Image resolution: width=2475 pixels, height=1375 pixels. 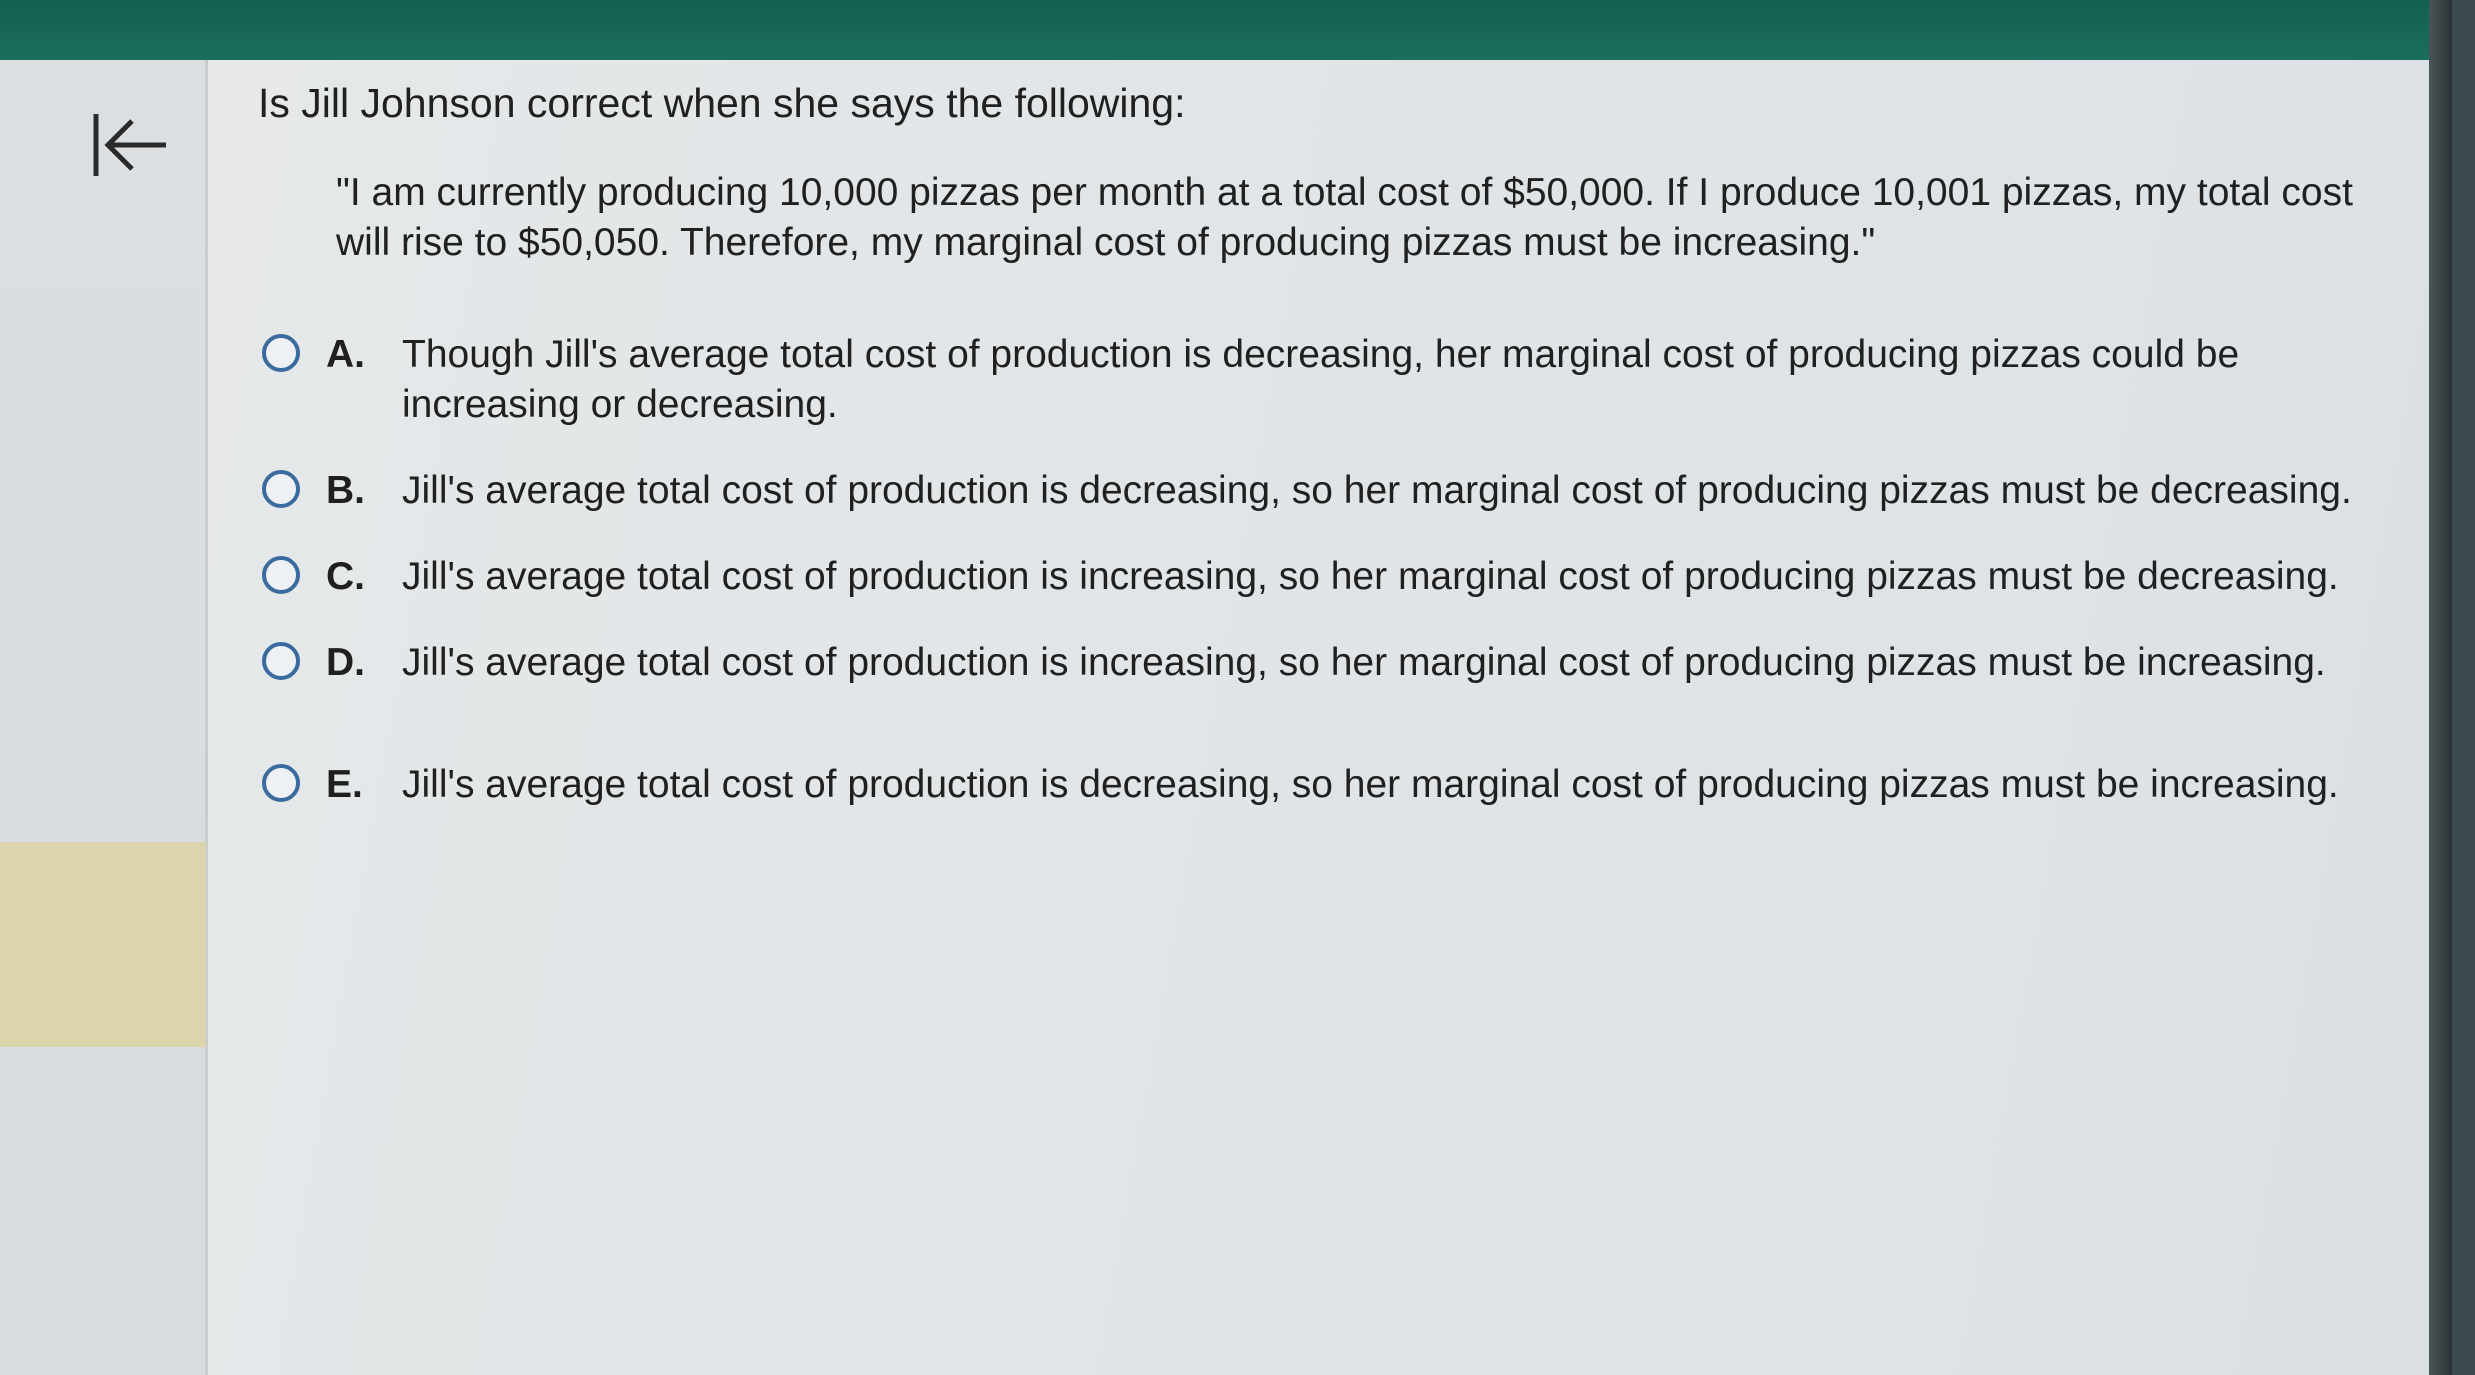 I want to click on radio-button-e, so click(x=281, y=783).